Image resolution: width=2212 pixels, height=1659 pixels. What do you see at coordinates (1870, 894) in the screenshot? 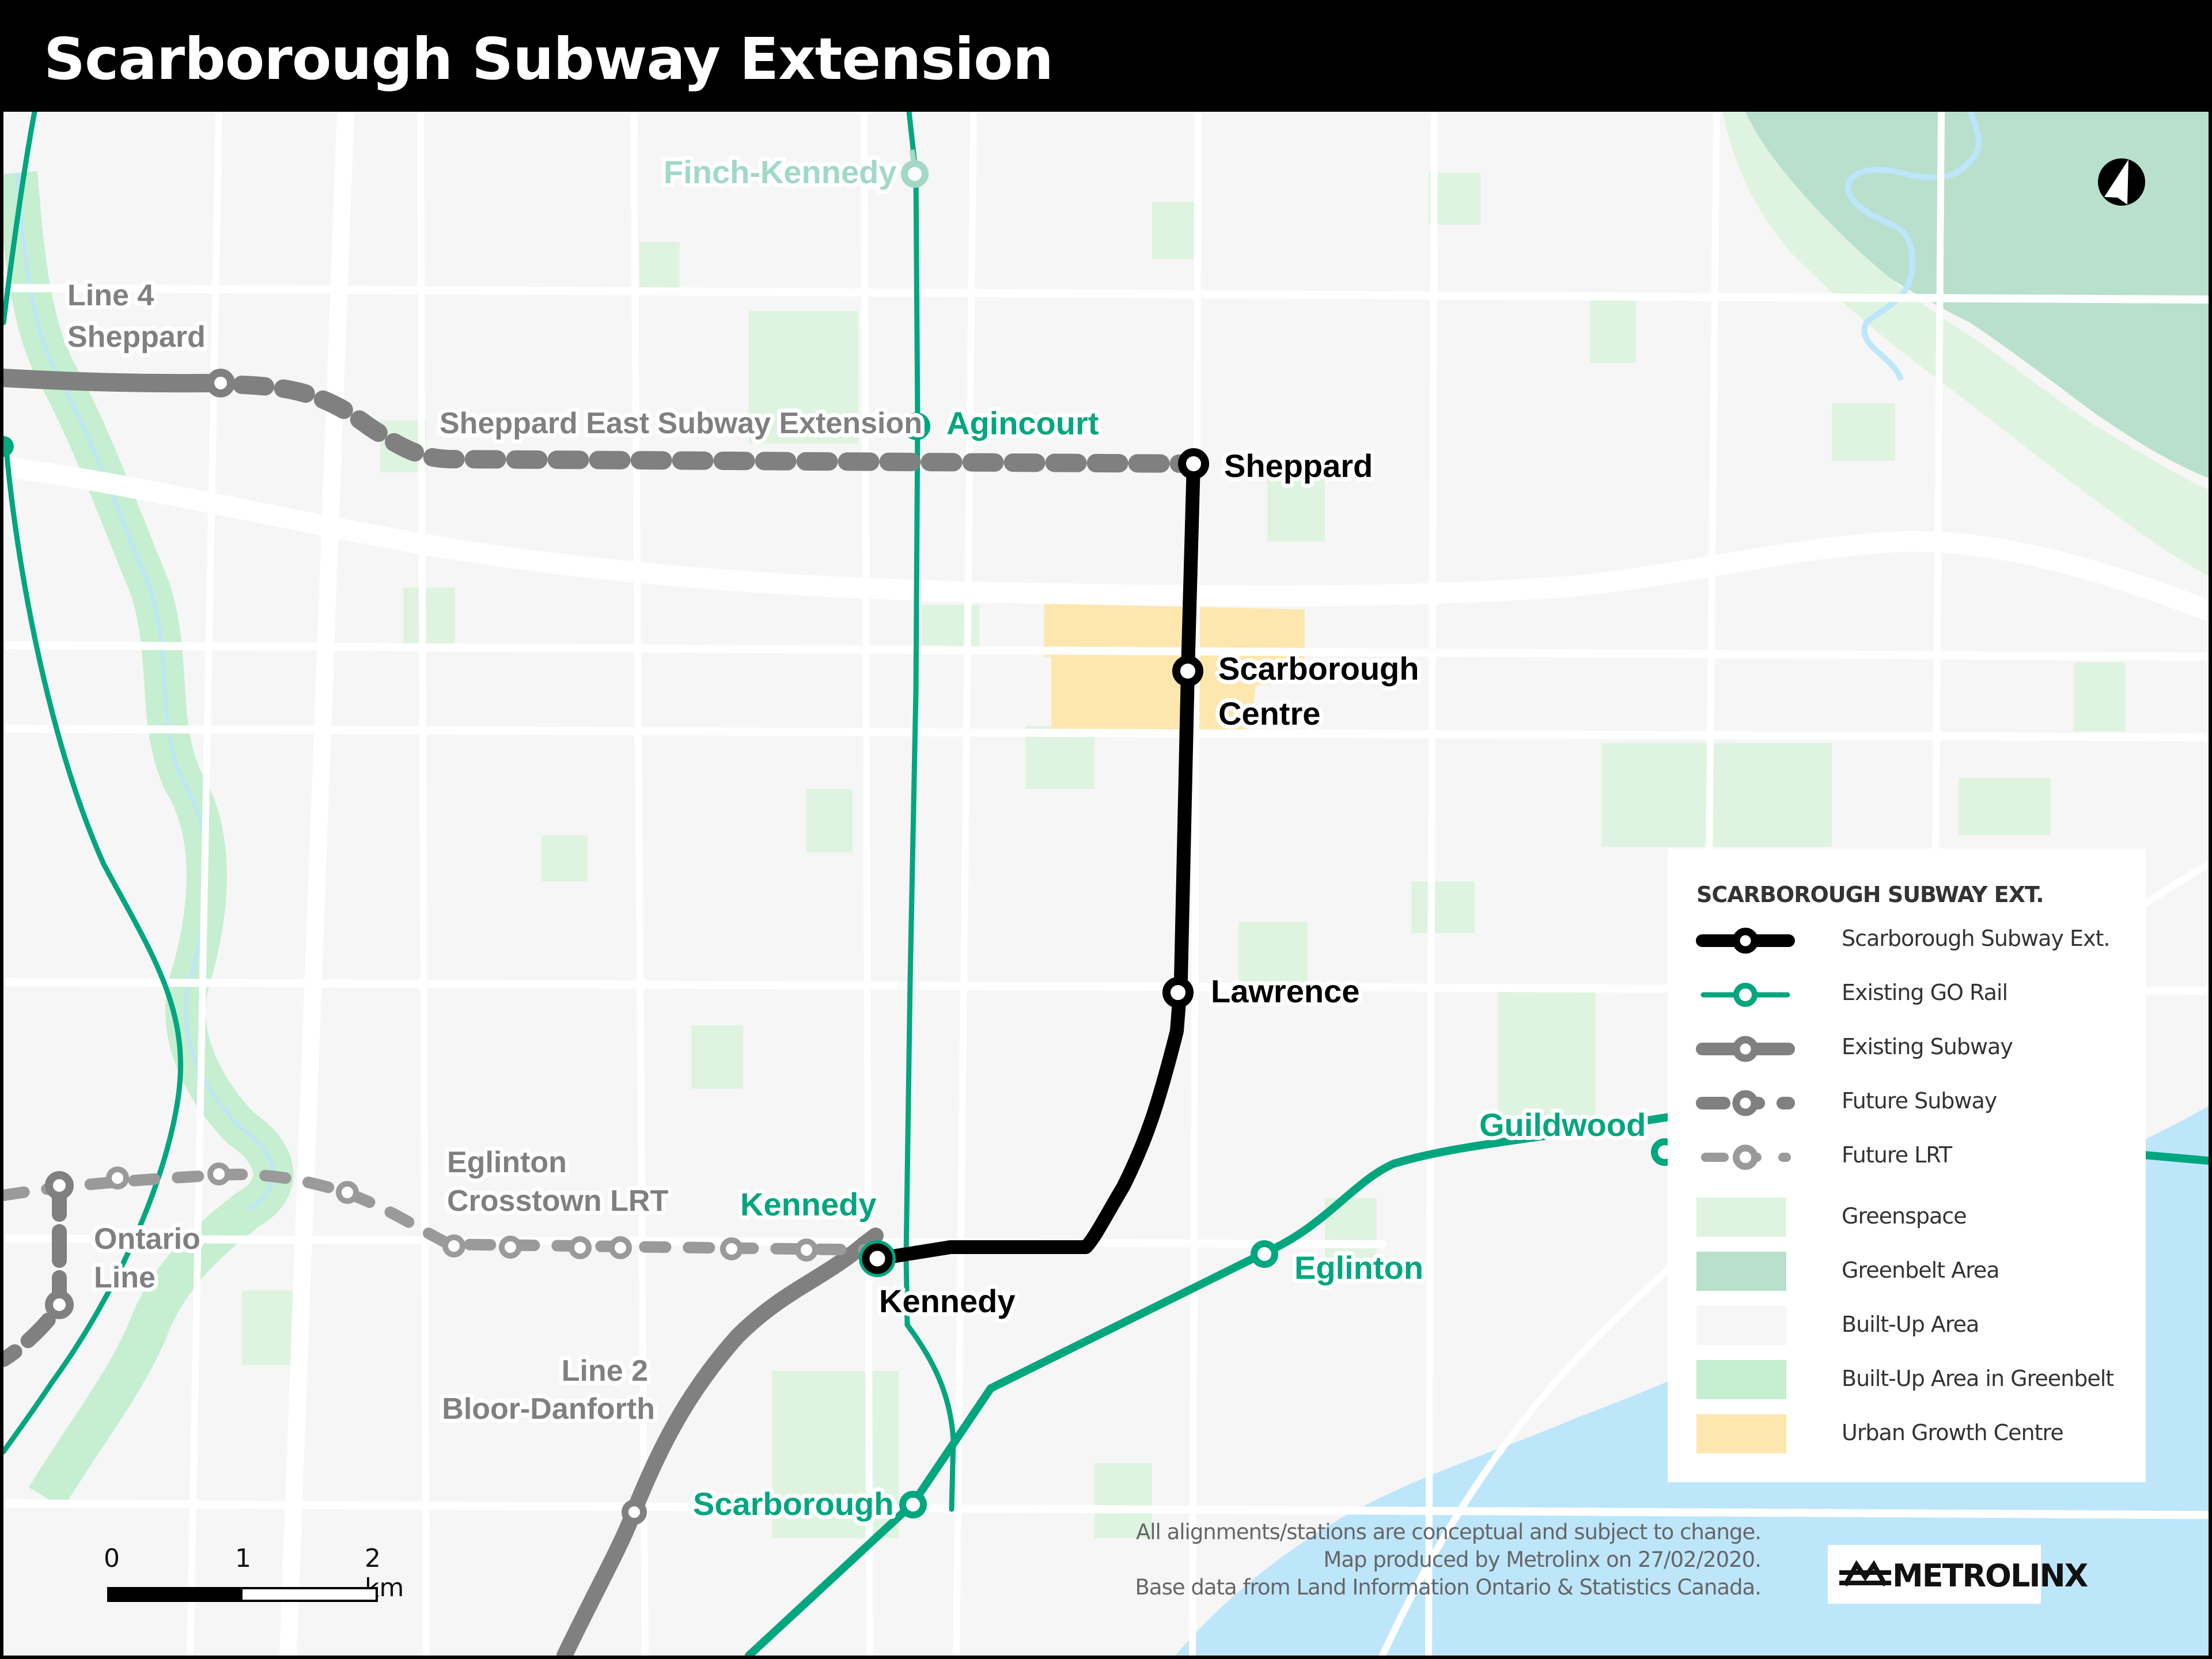
I see `legend-title: SCARBOROUGH SUBWAY EXT.` at bounding box center [1870, 894].